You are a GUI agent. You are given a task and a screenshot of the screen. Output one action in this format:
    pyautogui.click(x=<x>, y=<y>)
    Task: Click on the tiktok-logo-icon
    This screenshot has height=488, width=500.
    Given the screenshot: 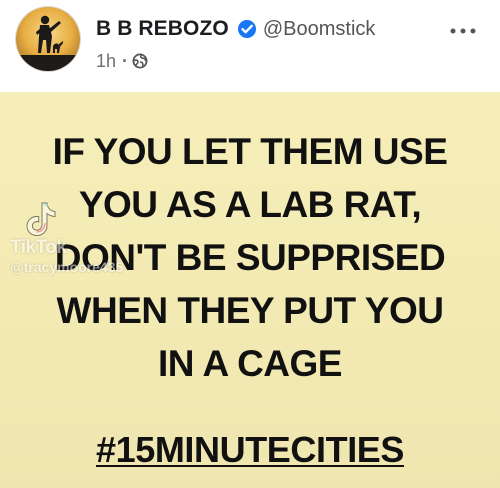 What is the action you would take?
    pyautogui.click(x=41, y=219)
    